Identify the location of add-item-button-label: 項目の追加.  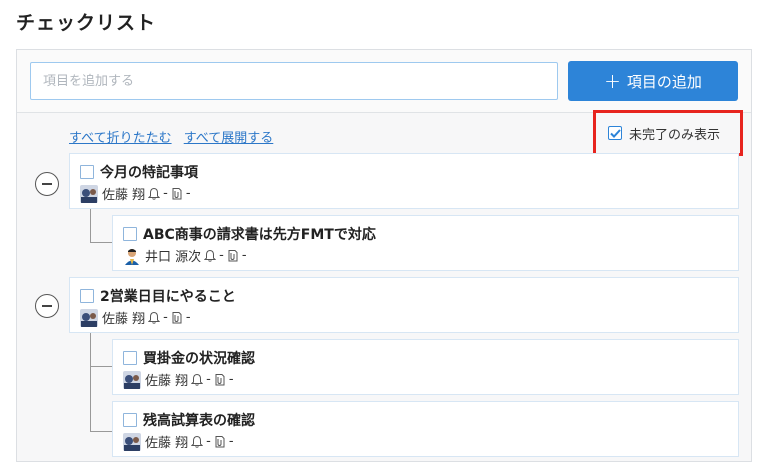
(664, 81).